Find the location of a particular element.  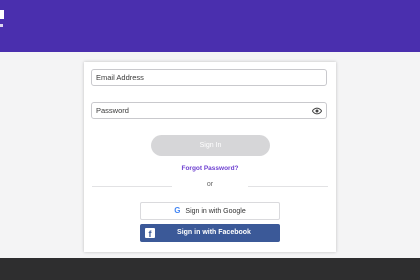

google-icon: G is located at coordinates (177, 210).